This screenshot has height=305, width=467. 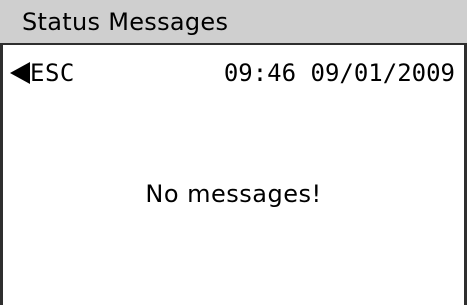 I want to click on datetime-display: 09:46 09/01/2009, so click(x=339, y=73).